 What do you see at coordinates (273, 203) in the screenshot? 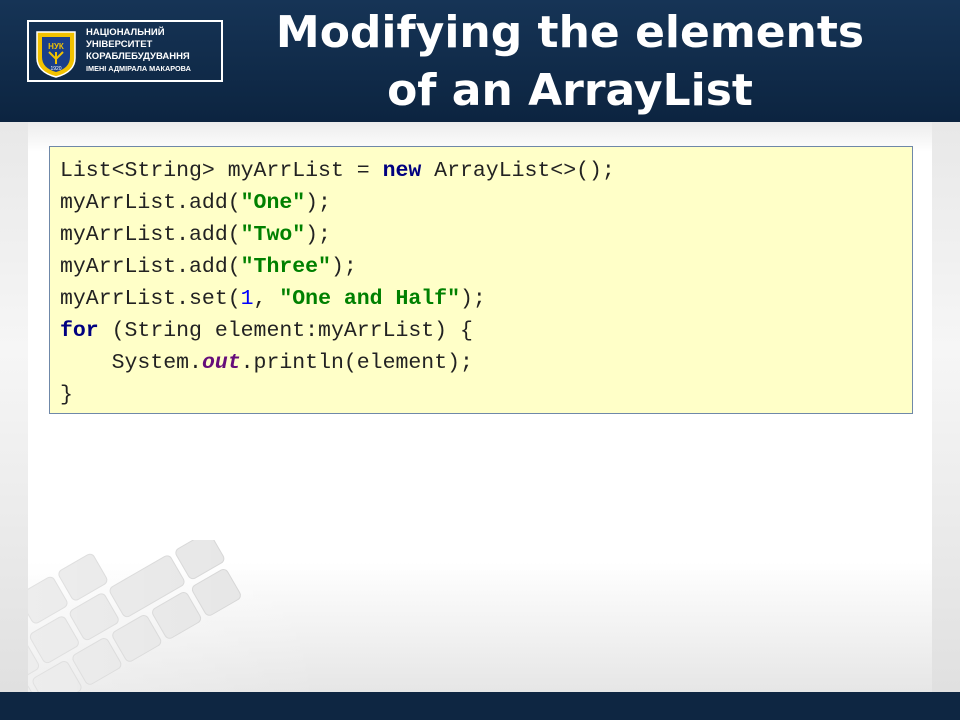
I see `code-string: "One"` at bounding box center [273, 203].